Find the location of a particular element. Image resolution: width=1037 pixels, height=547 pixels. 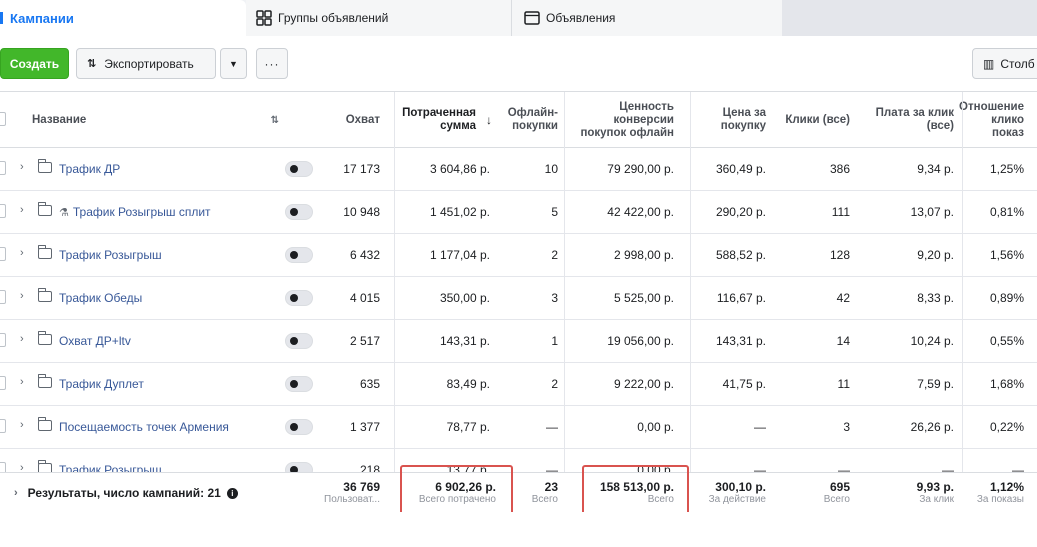

cell-cpc: 9,20 р. is located at coordinates (935, 255).